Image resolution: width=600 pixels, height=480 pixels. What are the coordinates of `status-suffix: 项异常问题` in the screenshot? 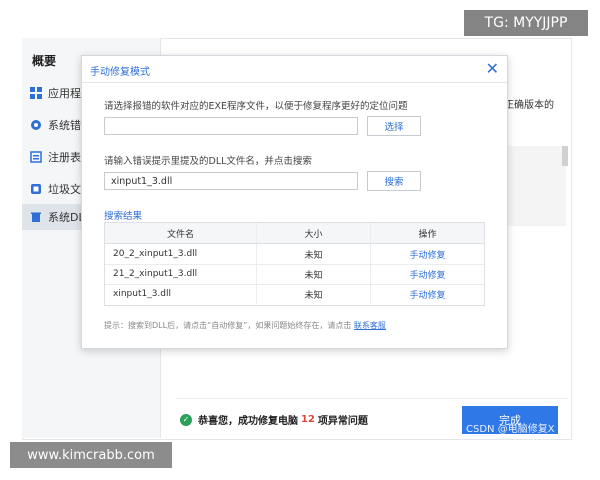 It's located at (342, 421).